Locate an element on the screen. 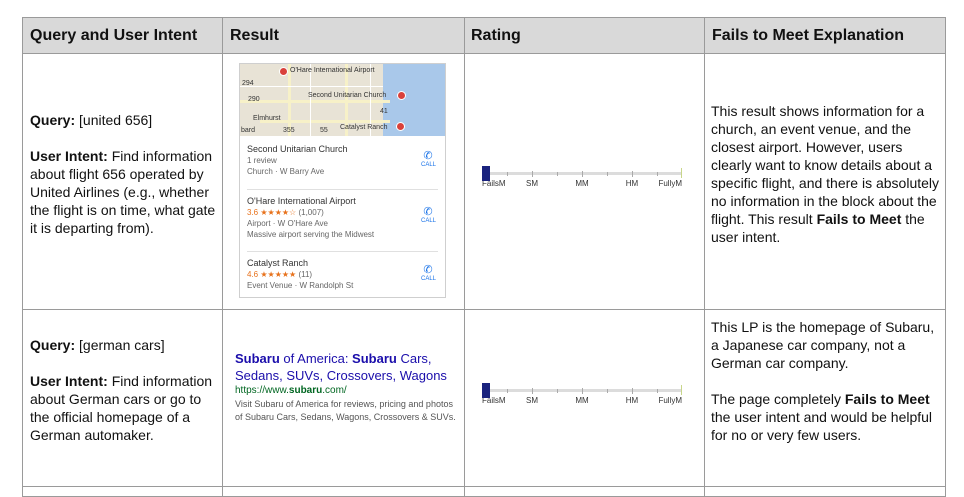 The image size is (964, 497). slider-label: HM is located at coordinates (632, 400).